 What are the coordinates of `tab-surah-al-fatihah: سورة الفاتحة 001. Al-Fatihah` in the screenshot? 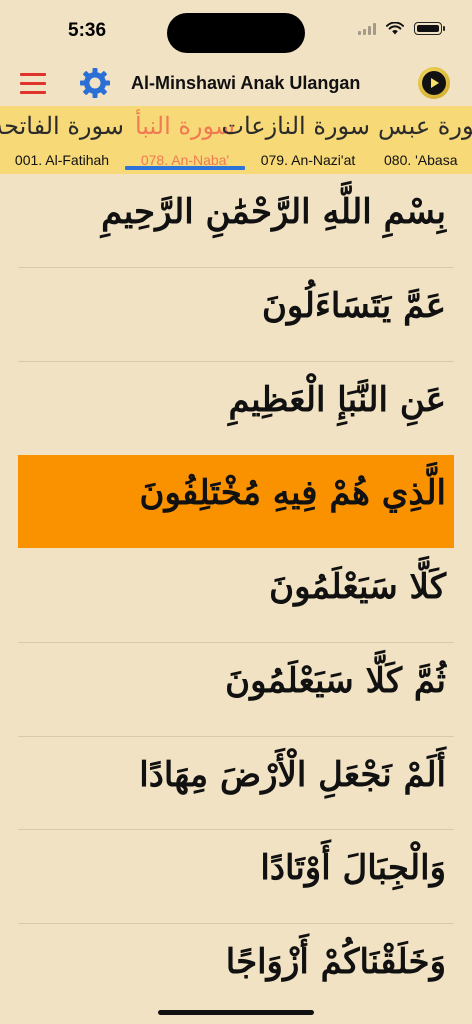 It's located at (62, 140).